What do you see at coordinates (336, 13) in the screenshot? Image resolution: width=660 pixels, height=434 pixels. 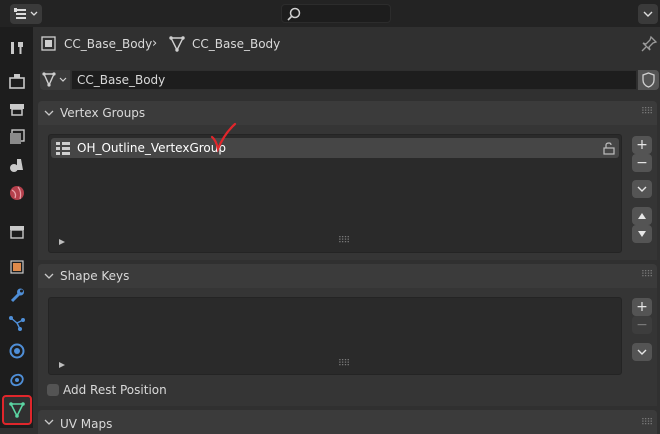 I see `search-input` at bounding box center [336, 13].